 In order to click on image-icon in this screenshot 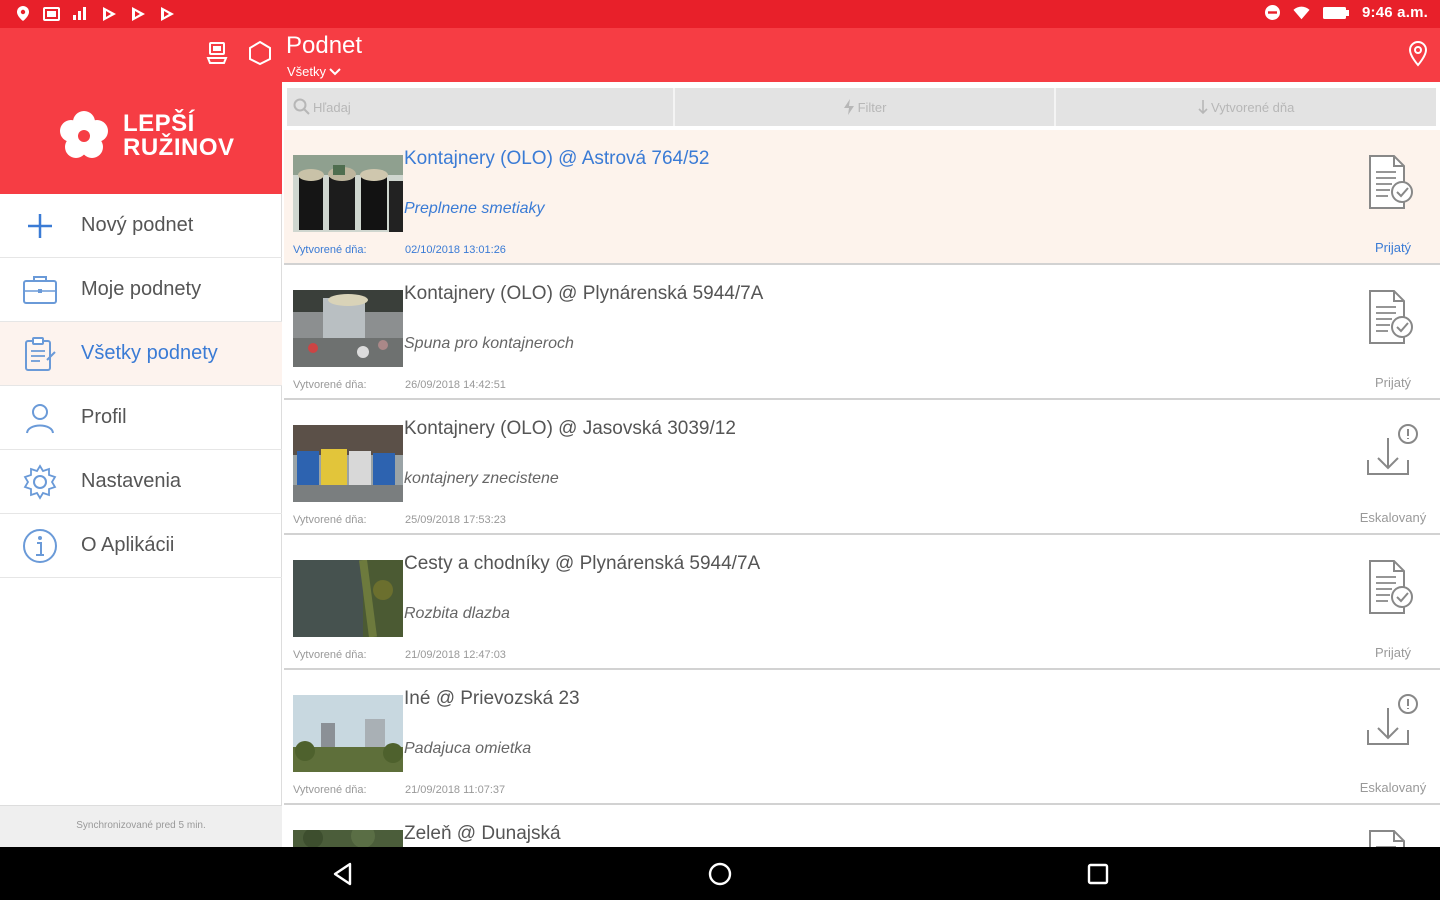, I will do `click(51, 13)`.